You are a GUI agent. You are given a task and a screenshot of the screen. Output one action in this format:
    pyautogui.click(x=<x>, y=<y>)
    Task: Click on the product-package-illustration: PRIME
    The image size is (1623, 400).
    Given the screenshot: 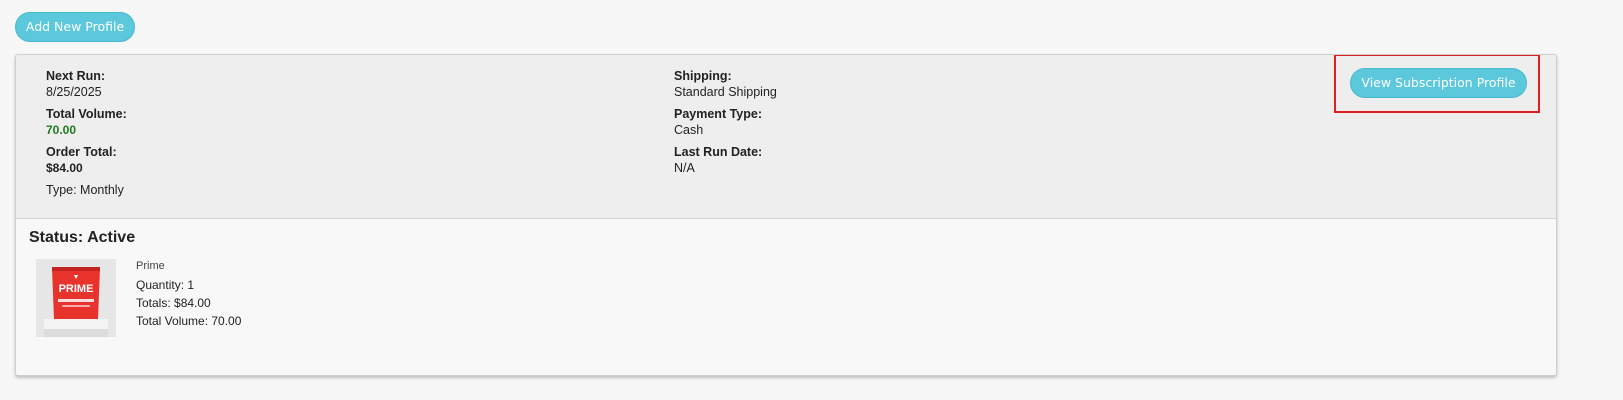 What is the action you would take?
    pyautogui.click(x=76, y=298)
    